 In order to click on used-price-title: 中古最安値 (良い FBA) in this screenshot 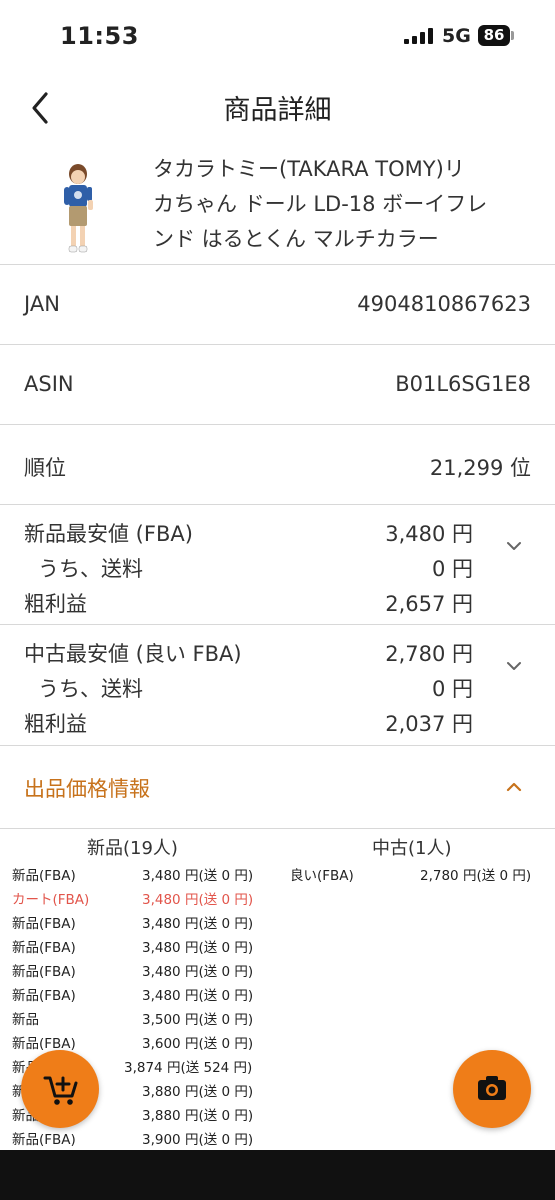, I will do `click(133, 654)`.